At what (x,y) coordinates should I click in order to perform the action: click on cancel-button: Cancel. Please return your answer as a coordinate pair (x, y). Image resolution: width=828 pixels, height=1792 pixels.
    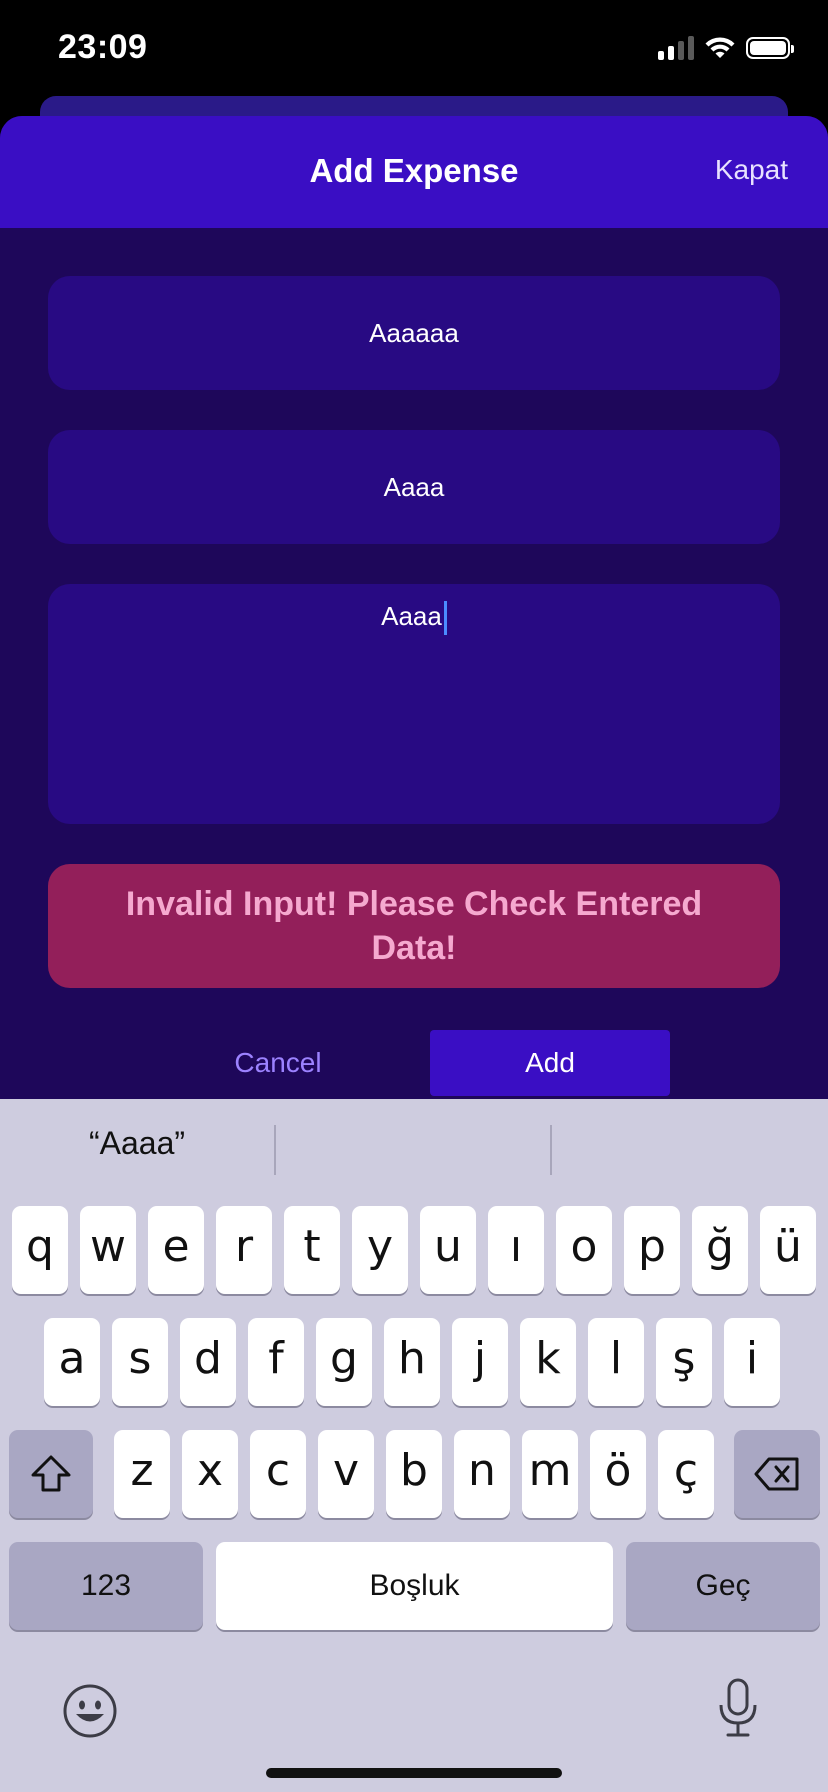
    Looking at the image, I should click on (278, 1063).